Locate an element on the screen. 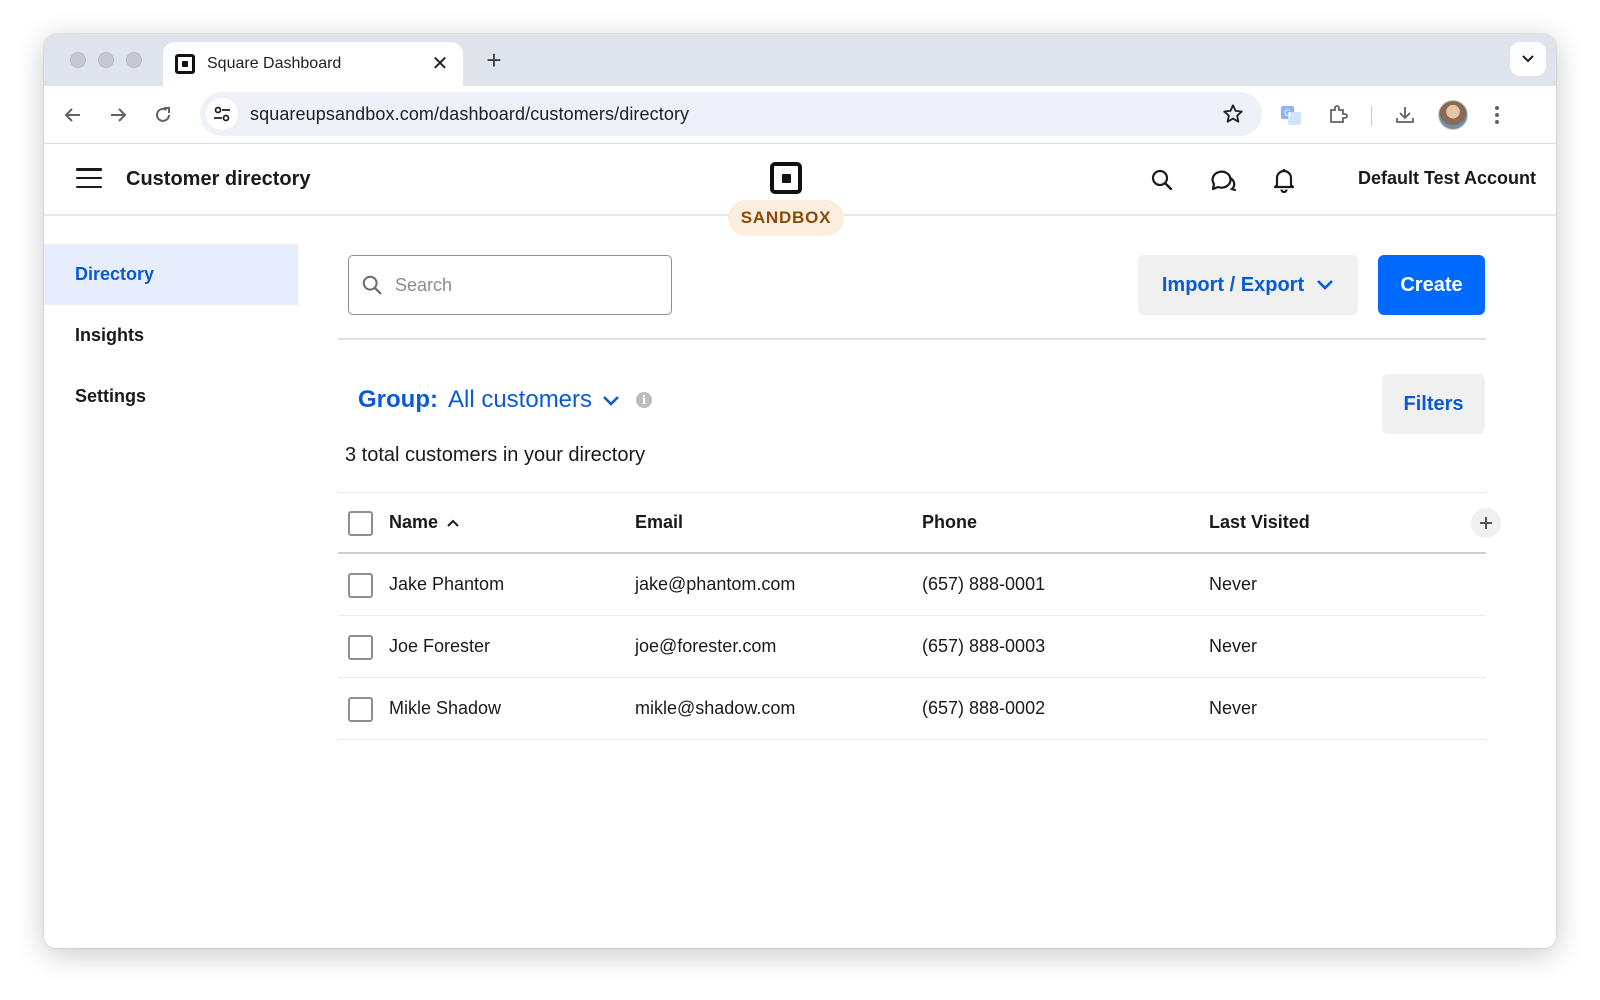  svg-text: G is located at coordinates (1287, 114).